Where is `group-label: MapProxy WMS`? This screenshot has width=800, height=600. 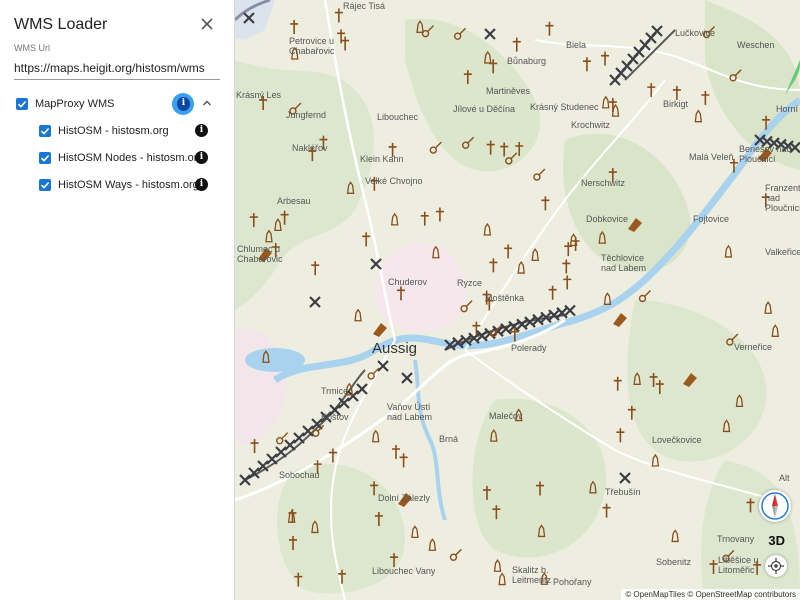
group-label: MapProxy WMS is located at coordinates (75, 104).